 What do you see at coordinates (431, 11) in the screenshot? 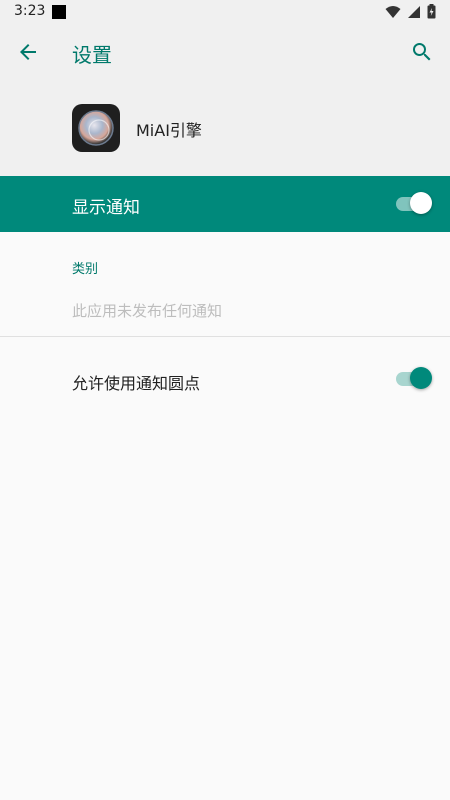
I see `battery-icon` at bounding box center [431, 11].